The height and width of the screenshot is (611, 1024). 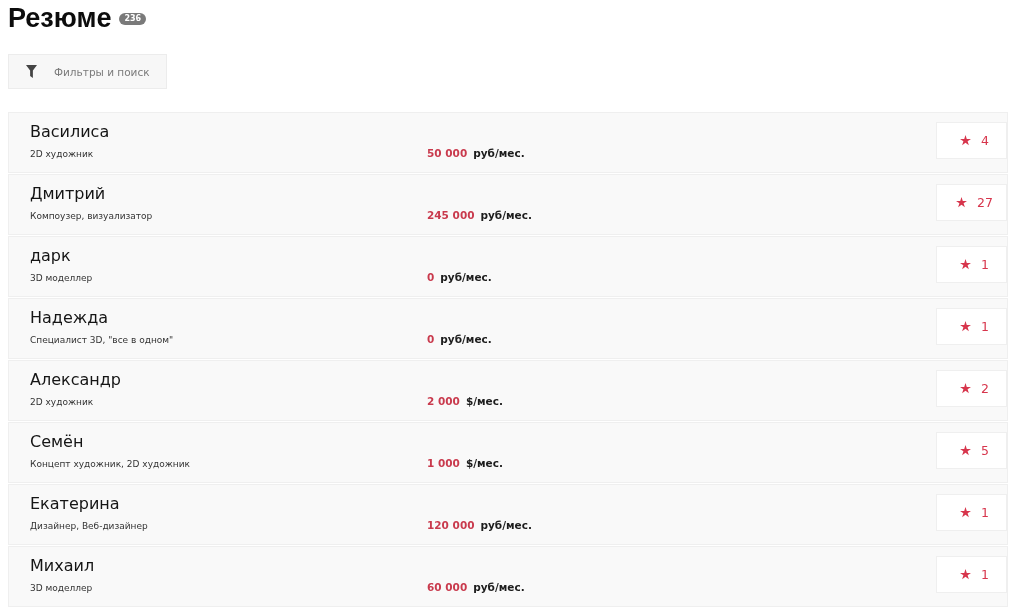 What do you see at coordinates (92, 216) in the screenshot?
I see `candidate-role: Компоузер, визуализатор` at bounding box center [92, 216].